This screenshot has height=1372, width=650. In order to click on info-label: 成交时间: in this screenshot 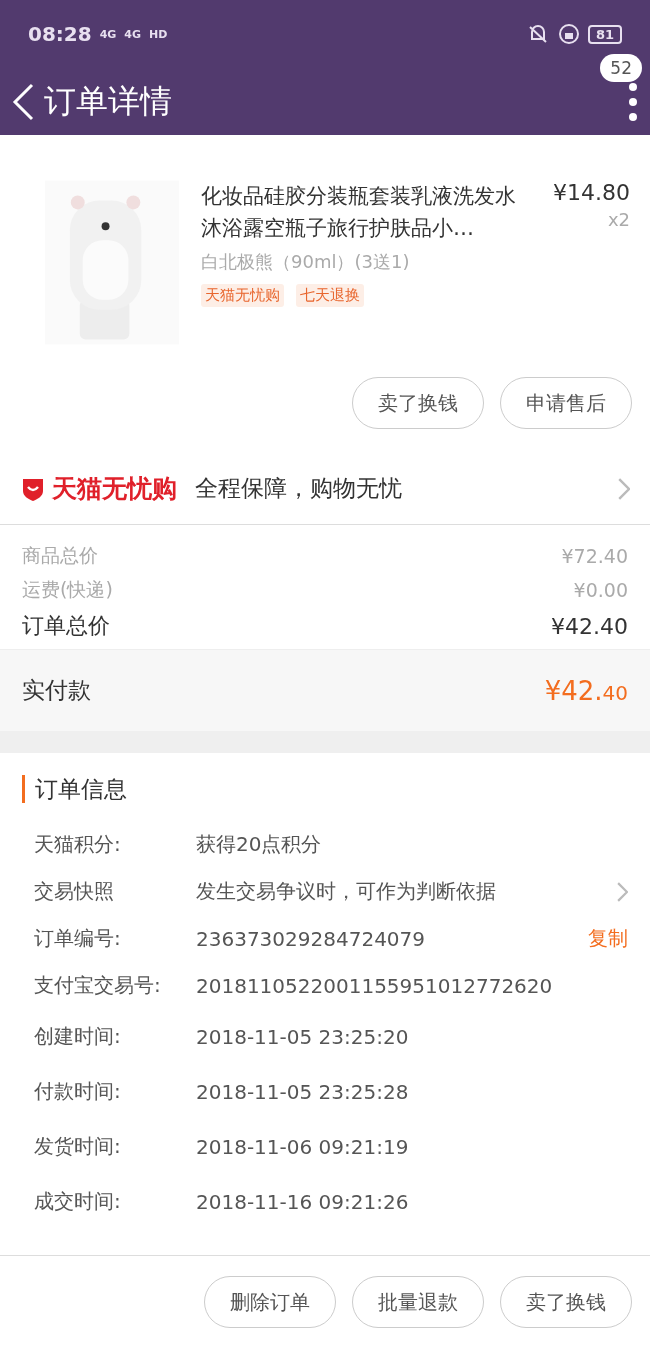, I will do `click(78, 1201)`.